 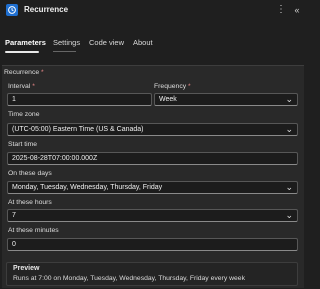 What do you see at coordinates (30, 202) in the screenshot?
I see `at-these-hours-label: At these hours` at bounding box center [30, 202].